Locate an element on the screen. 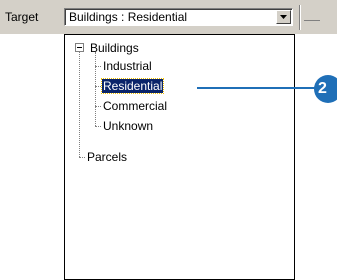 This screenshot has height=280, width=337. tree-item-commercial: Commercial is located at coordinates (135, 106).